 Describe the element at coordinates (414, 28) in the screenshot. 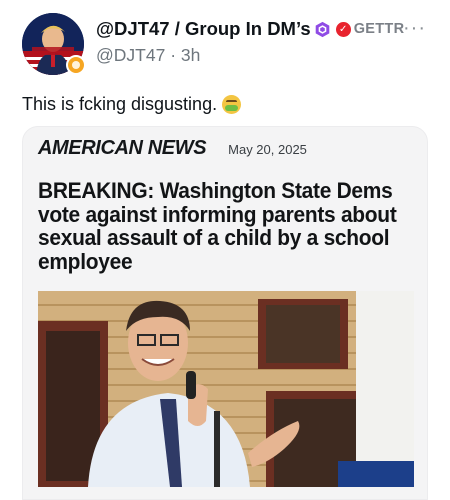

I see `more-options-button: ···` at that location.